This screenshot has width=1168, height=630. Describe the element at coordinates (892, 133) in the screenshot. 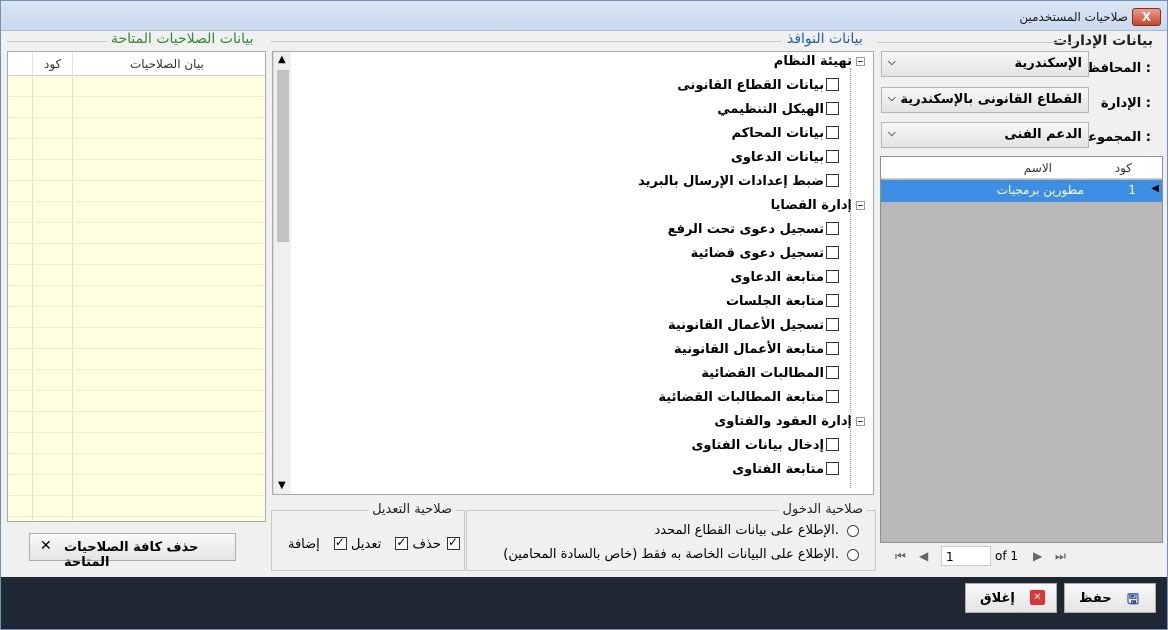

I see `chevron-down-icon: ⌵` at that location.